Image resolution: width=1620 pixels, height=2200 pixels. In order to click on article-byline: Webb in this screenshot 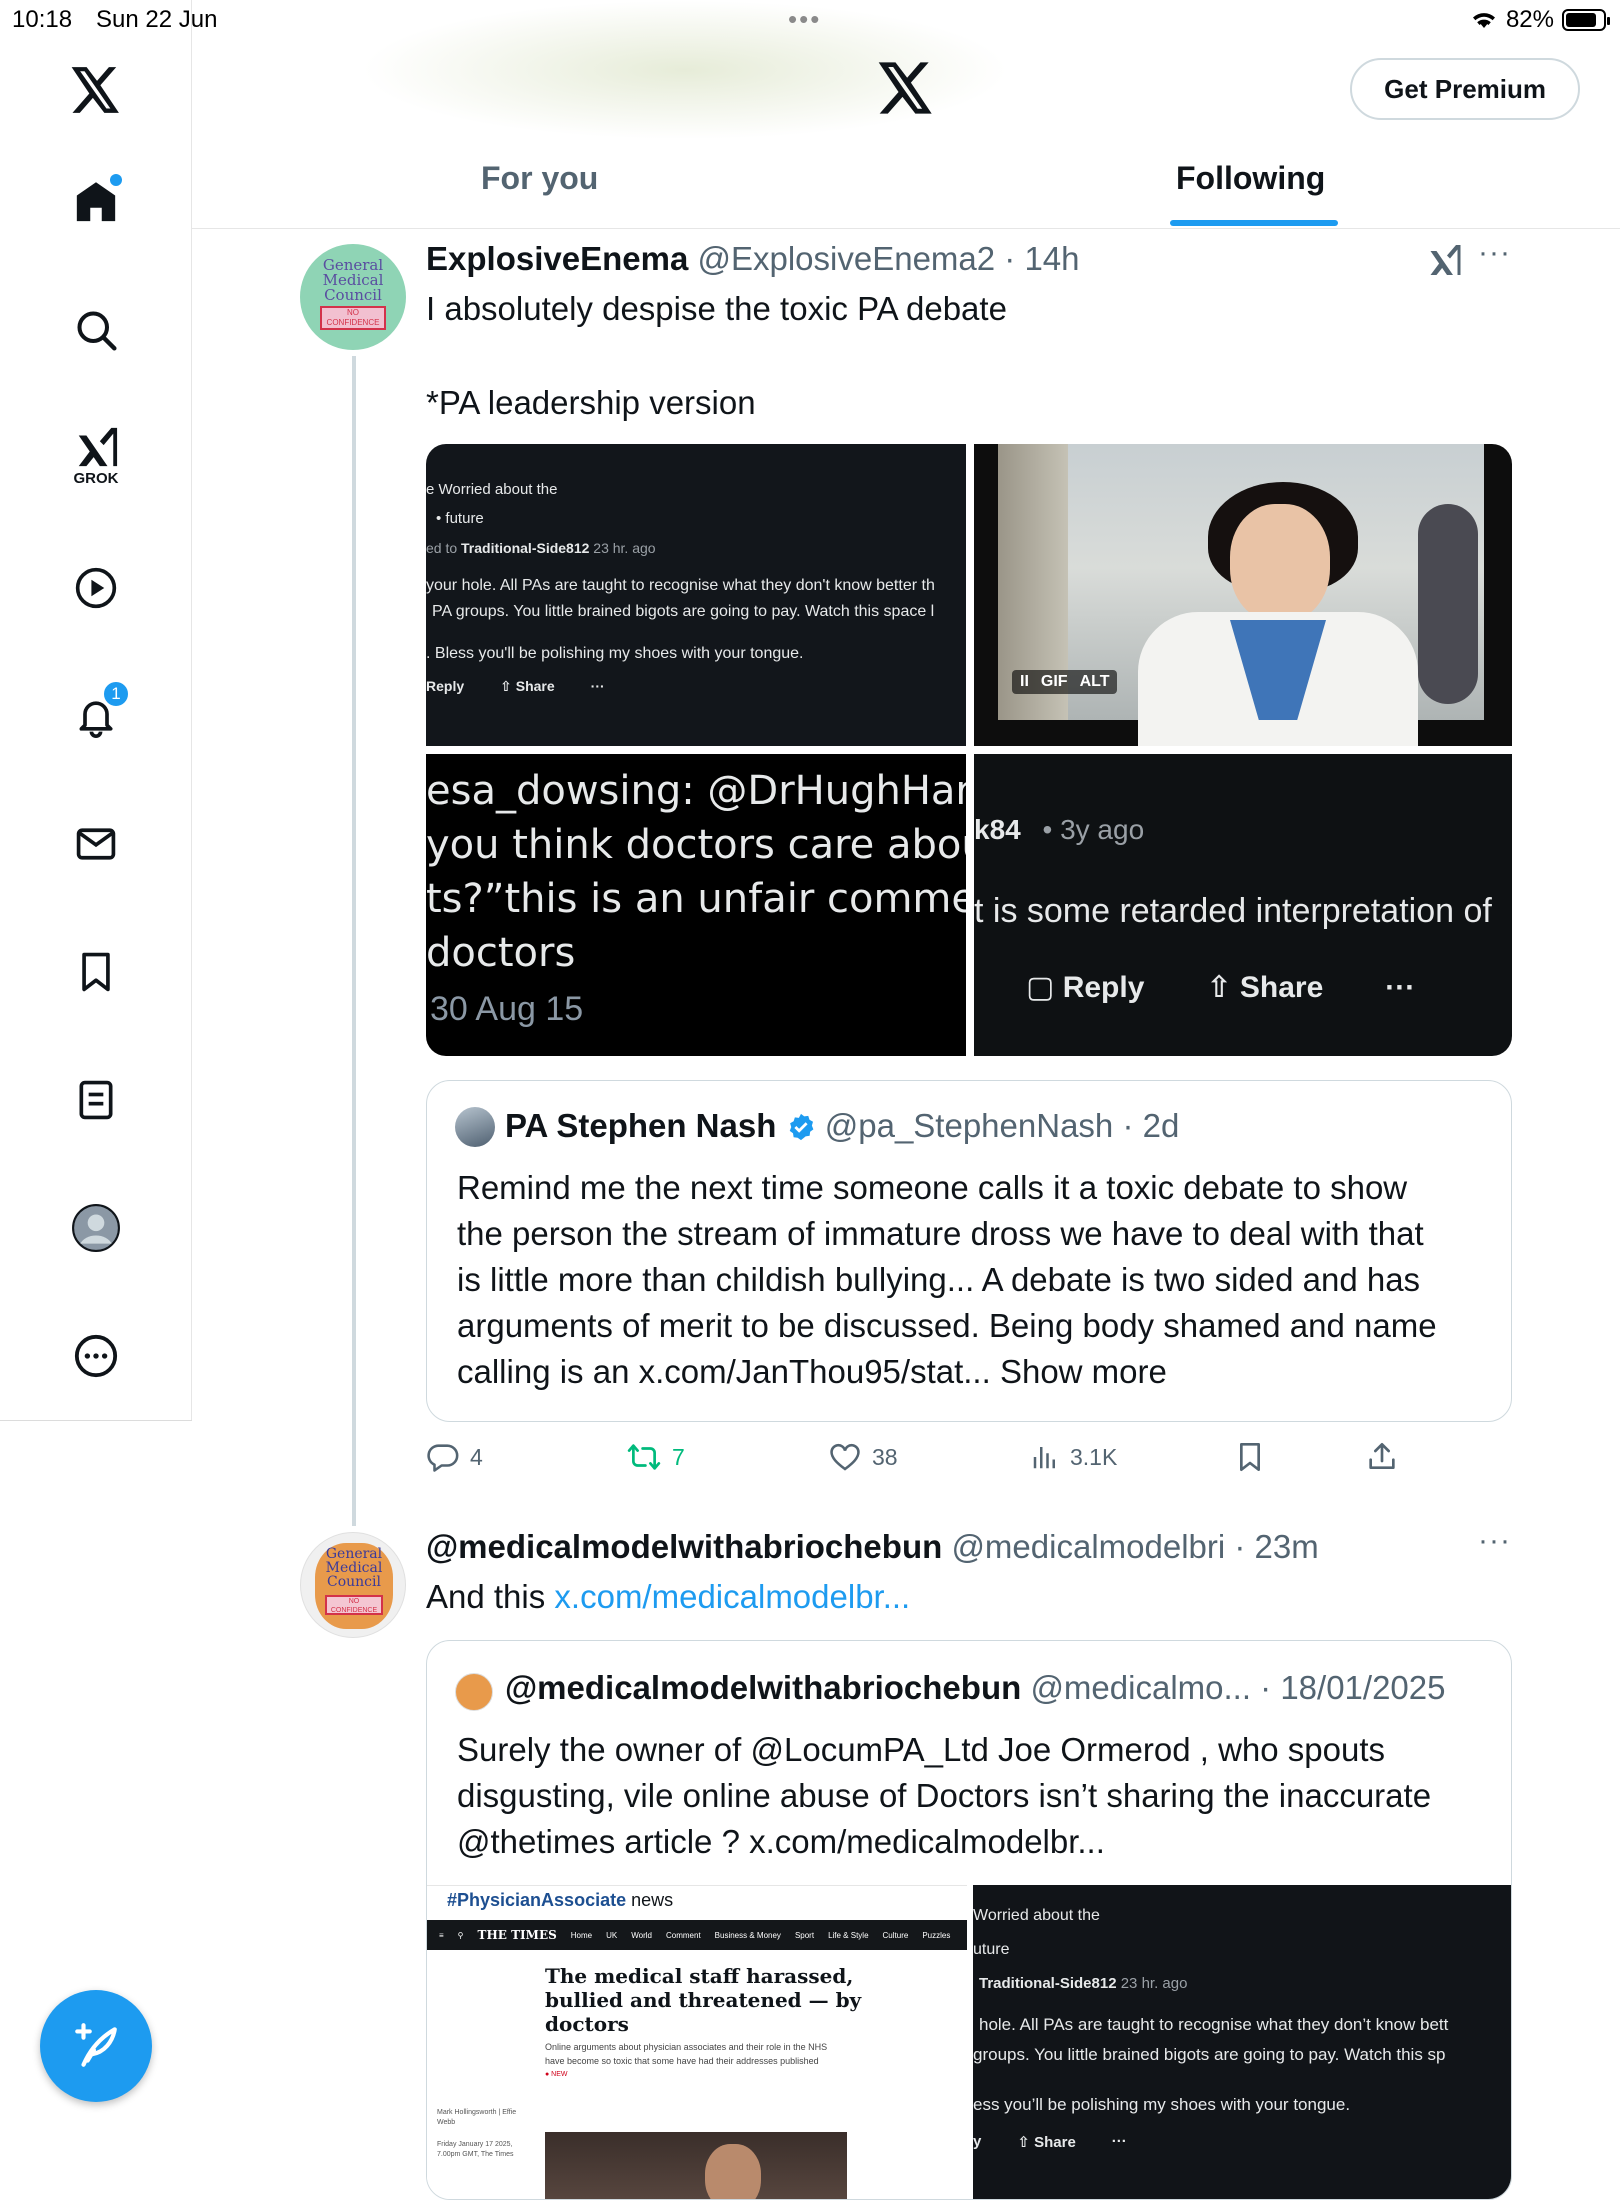, I will do `click(446, 2122)`.